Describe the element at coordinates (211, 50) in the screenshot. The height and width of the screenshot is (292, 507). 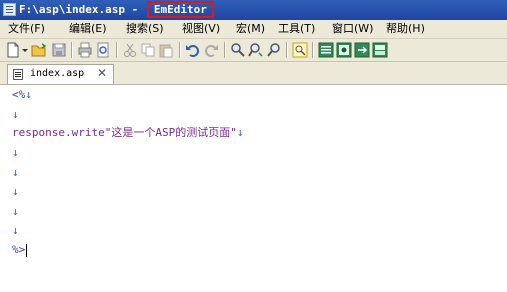
I see `redo-icon` at that location.